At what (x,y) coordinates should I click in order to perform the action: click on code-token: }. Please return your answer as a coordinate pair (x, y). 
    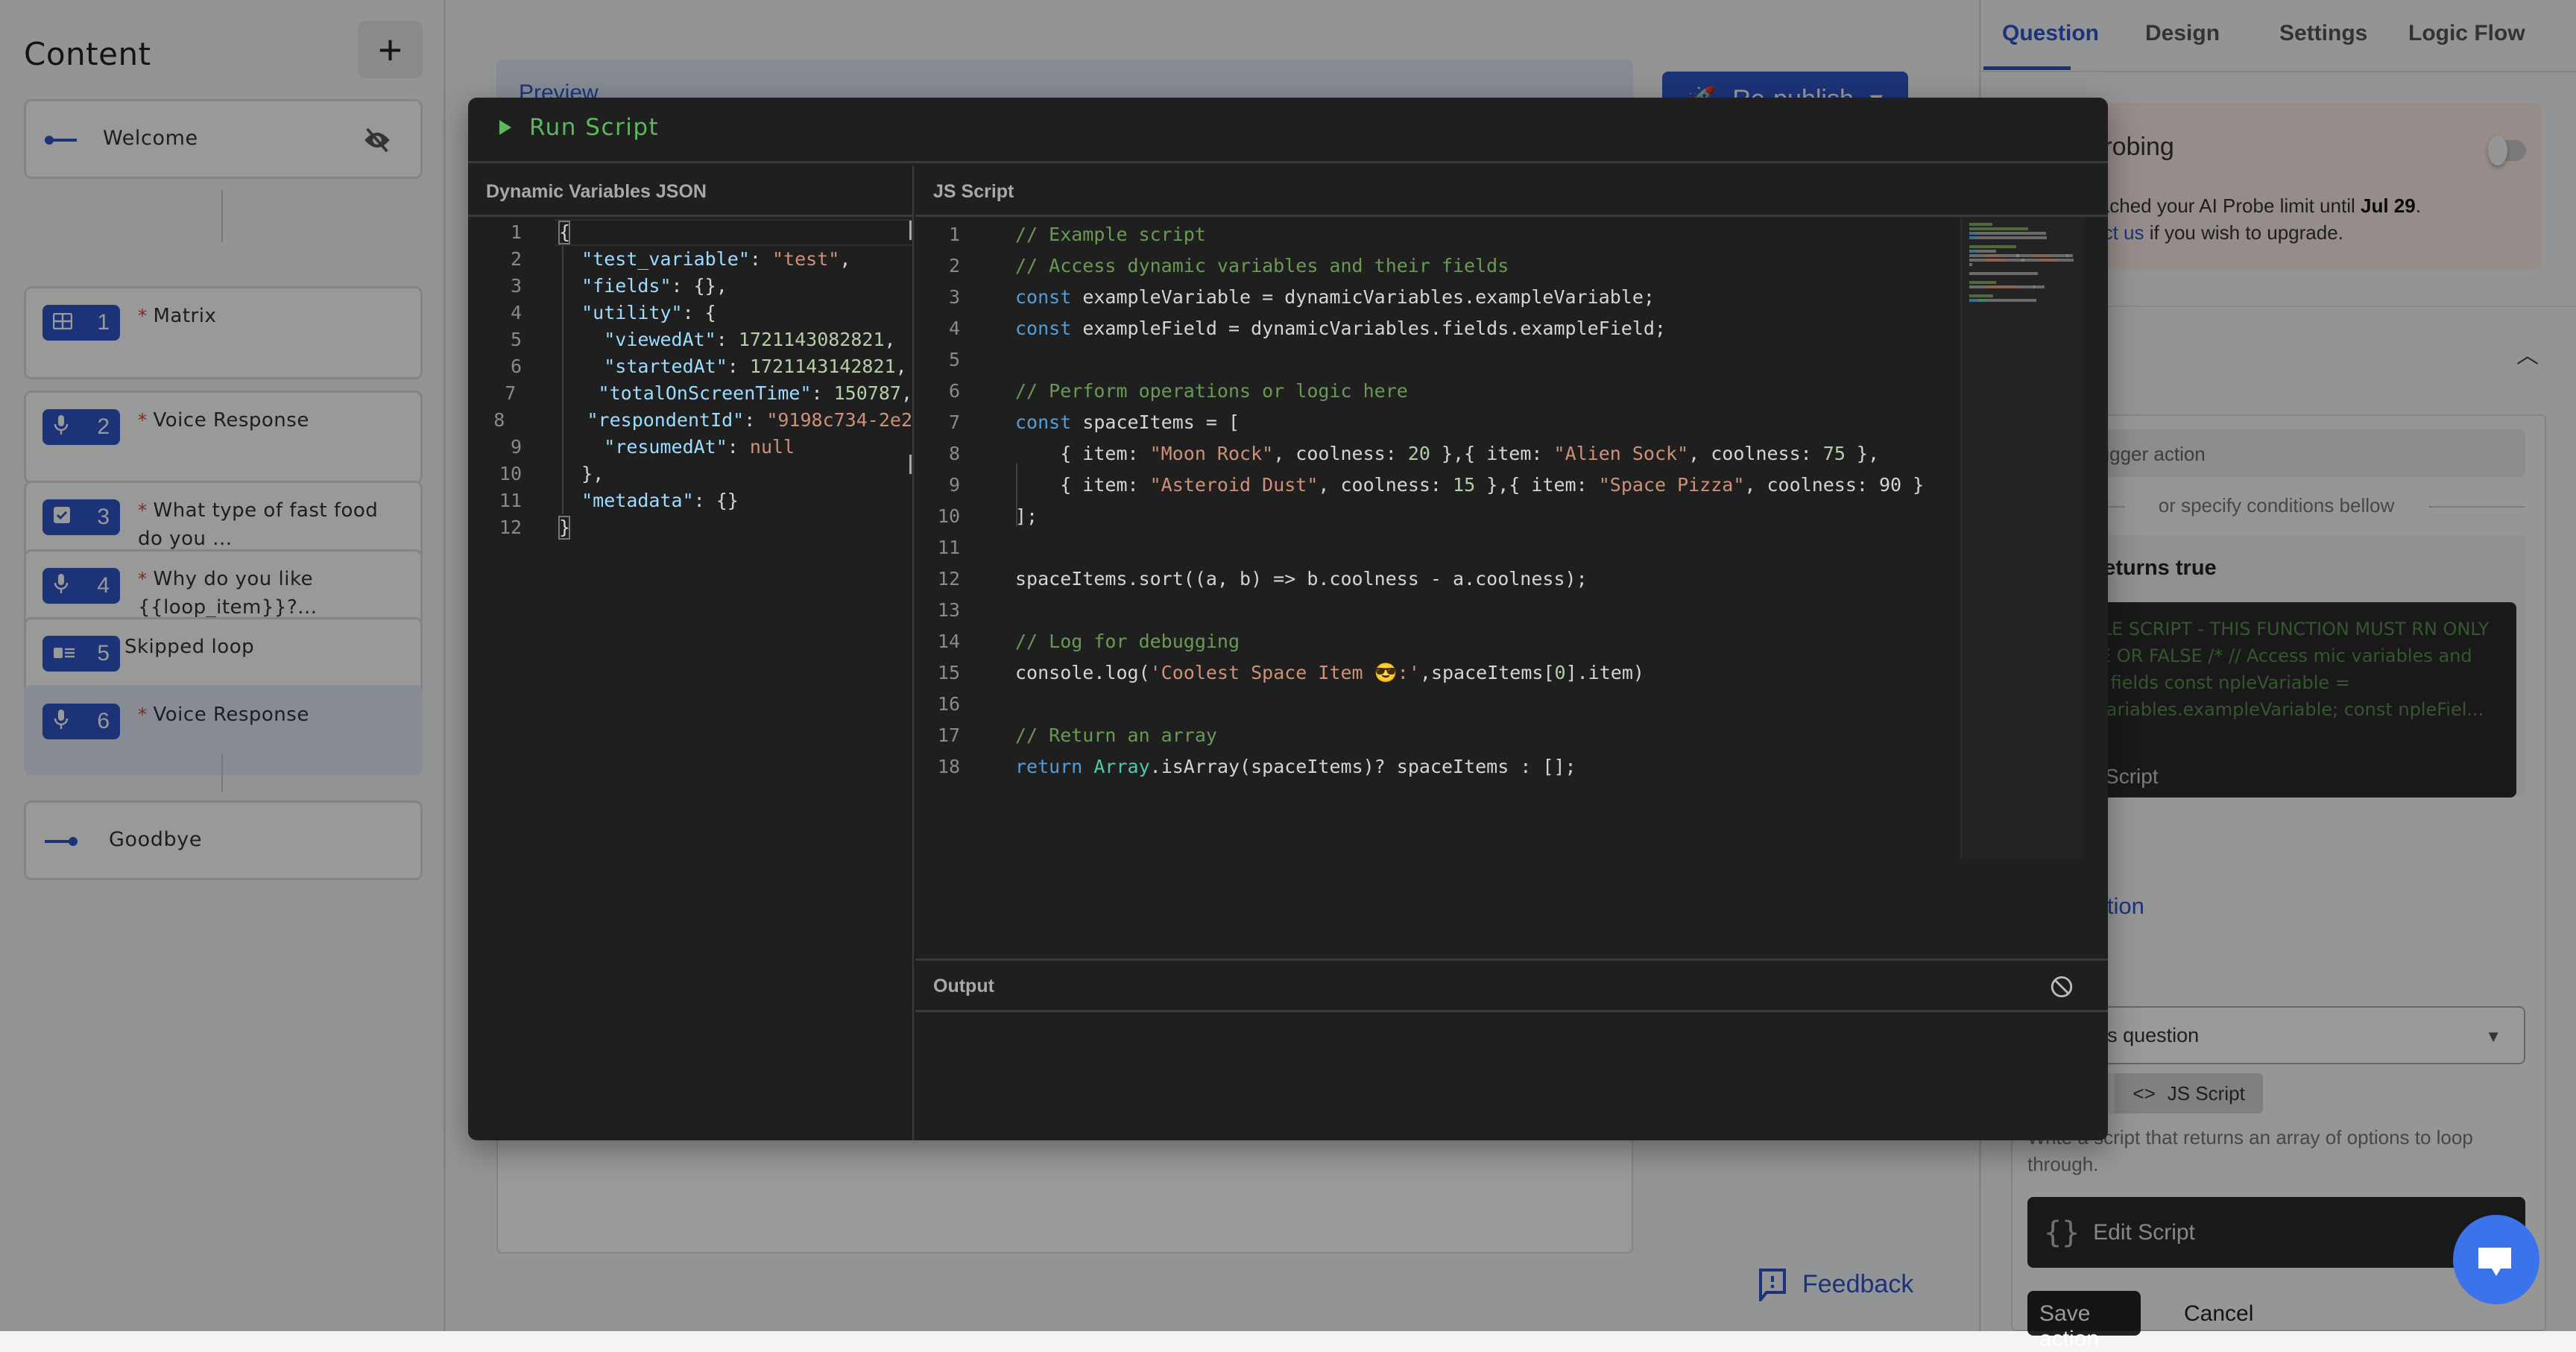
    Looking at the image, I should click on (565, 527).